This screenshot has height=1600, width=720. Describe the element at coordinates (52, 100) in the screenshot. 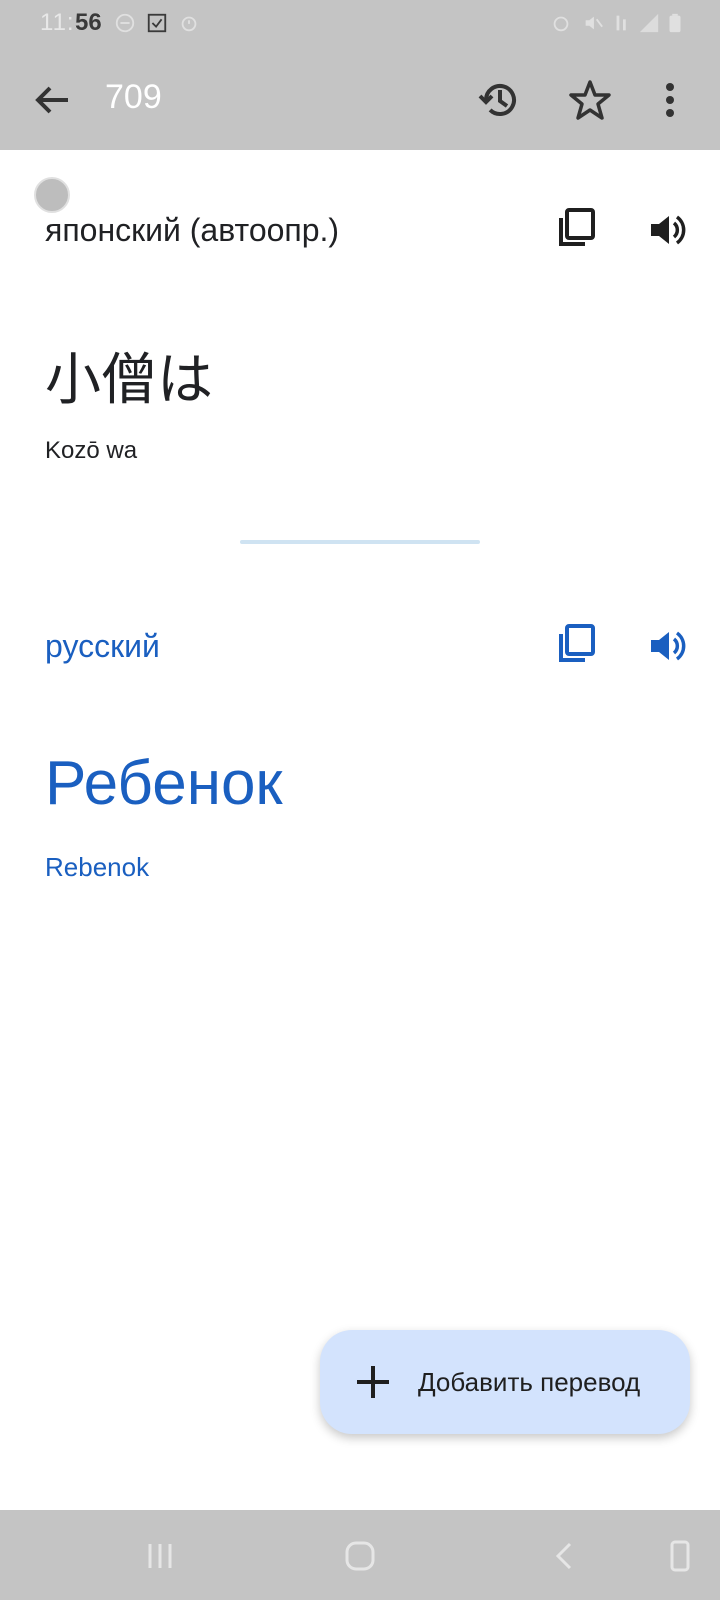

I see `back-arrow-icon` at that location.